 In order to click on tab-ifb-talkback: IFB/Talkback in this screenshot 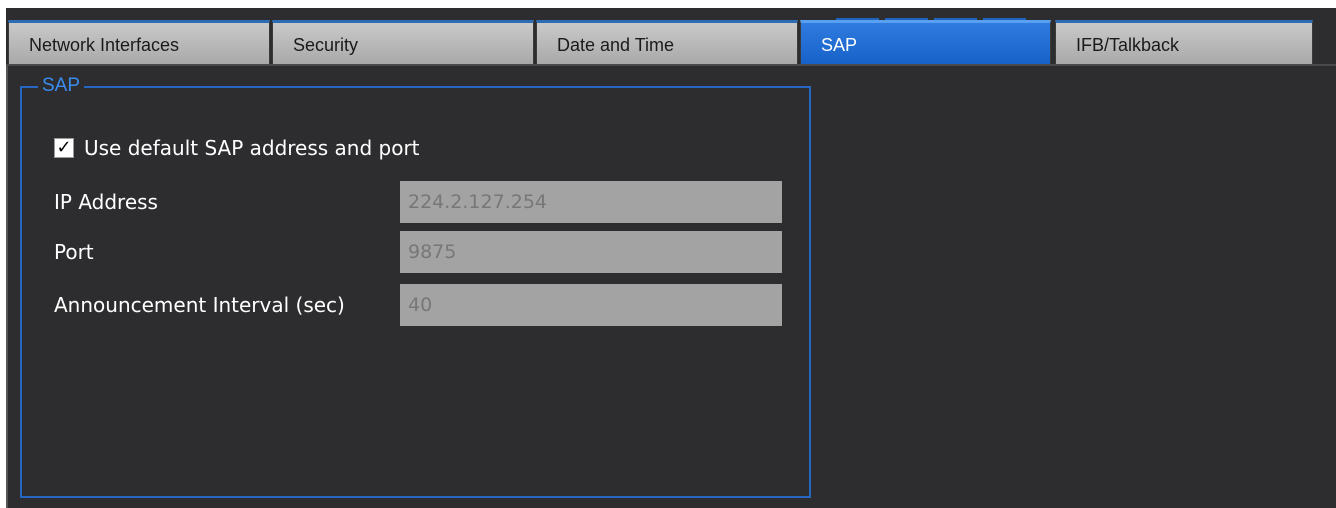, I will do `click(1184, 42)`.